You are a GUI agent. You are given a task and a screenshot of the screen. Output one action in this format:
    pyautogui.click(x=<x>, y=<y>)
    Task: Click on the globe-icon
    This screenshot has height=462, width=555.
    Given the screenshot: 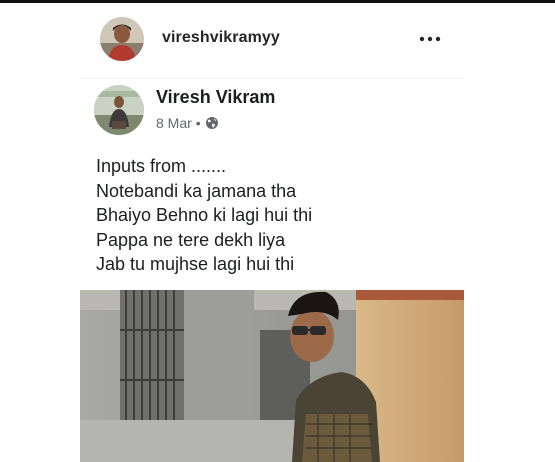 What is the action you would take?
    pyautogui.click(x=211, y=123)
    